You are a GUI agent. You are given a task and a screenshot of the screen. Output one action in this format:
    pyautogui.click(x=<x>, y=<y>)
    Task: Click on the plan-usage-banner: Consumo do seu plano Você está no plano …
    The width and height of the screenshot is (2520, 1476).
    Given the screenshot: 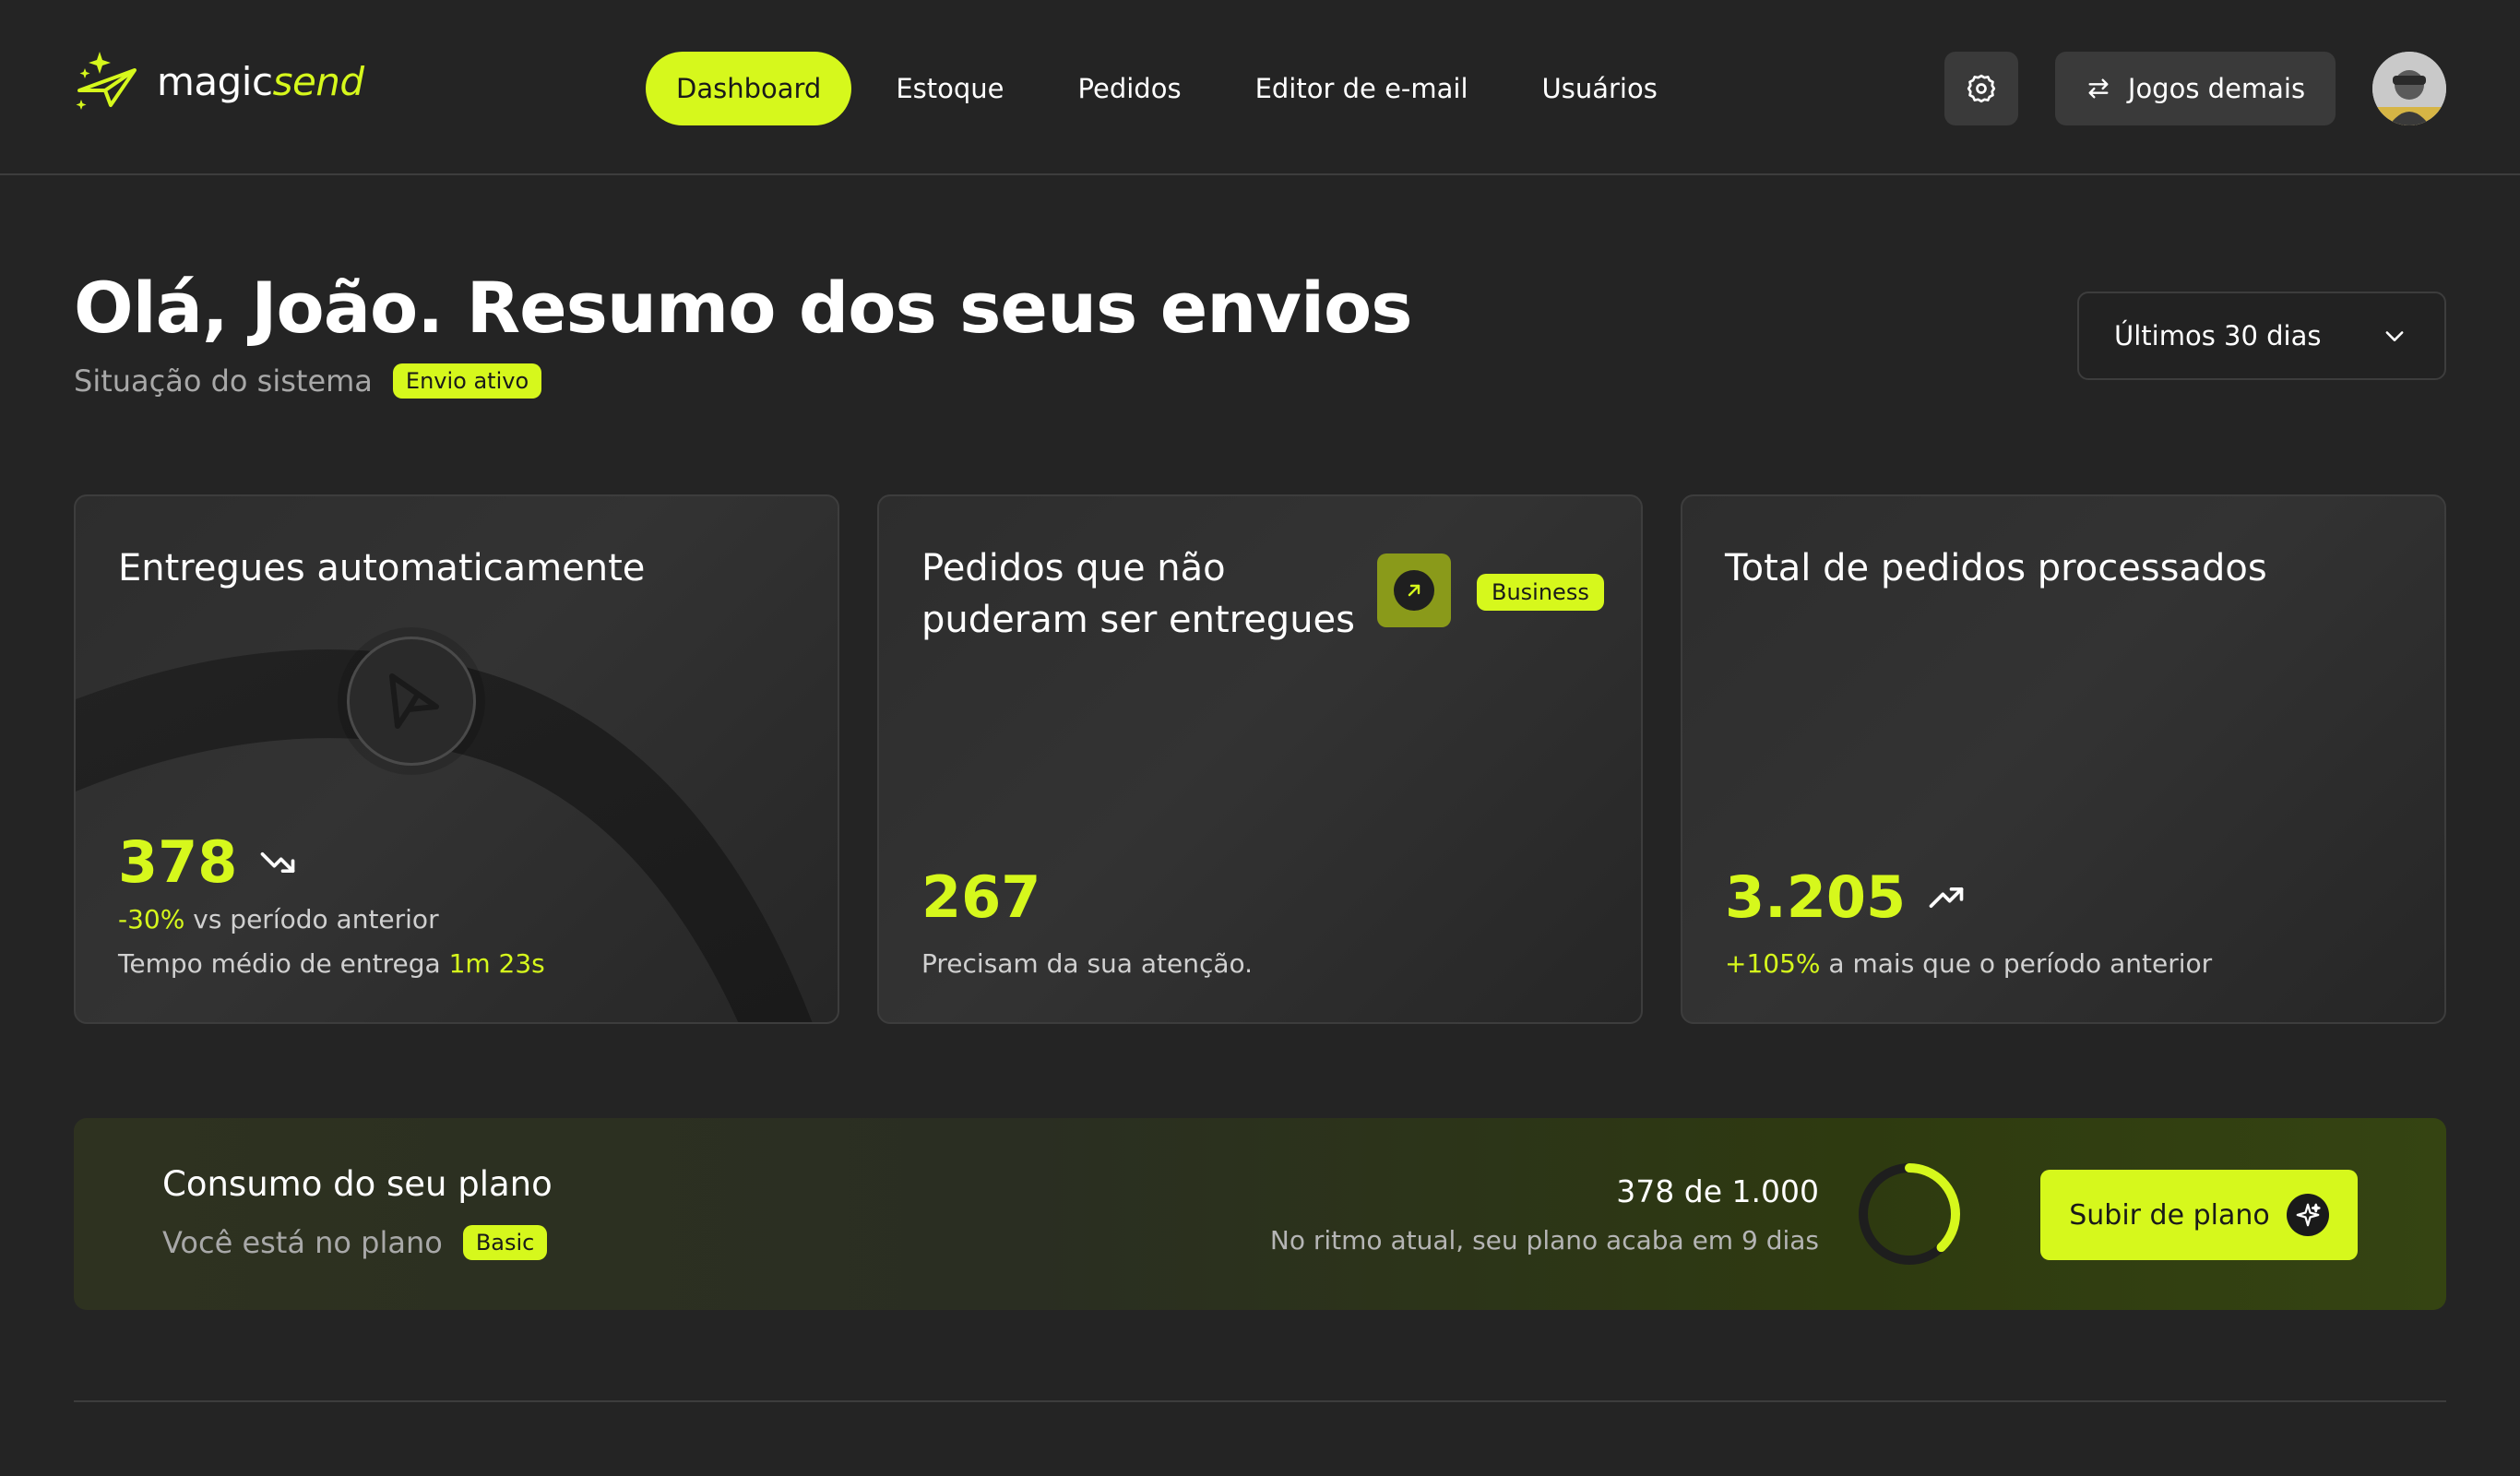 What is the action you would take?
    pyautogui.click(x=1260, y=1214)
    